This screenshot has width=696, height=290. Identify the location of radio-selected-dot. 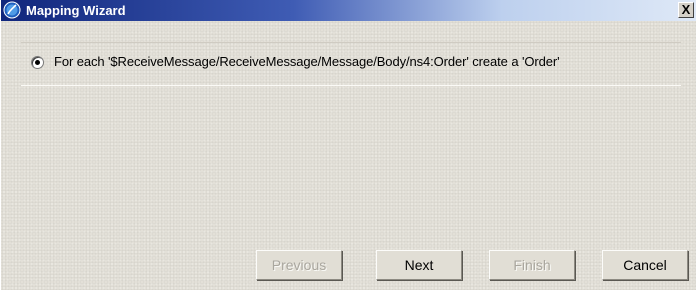
(37, 62).